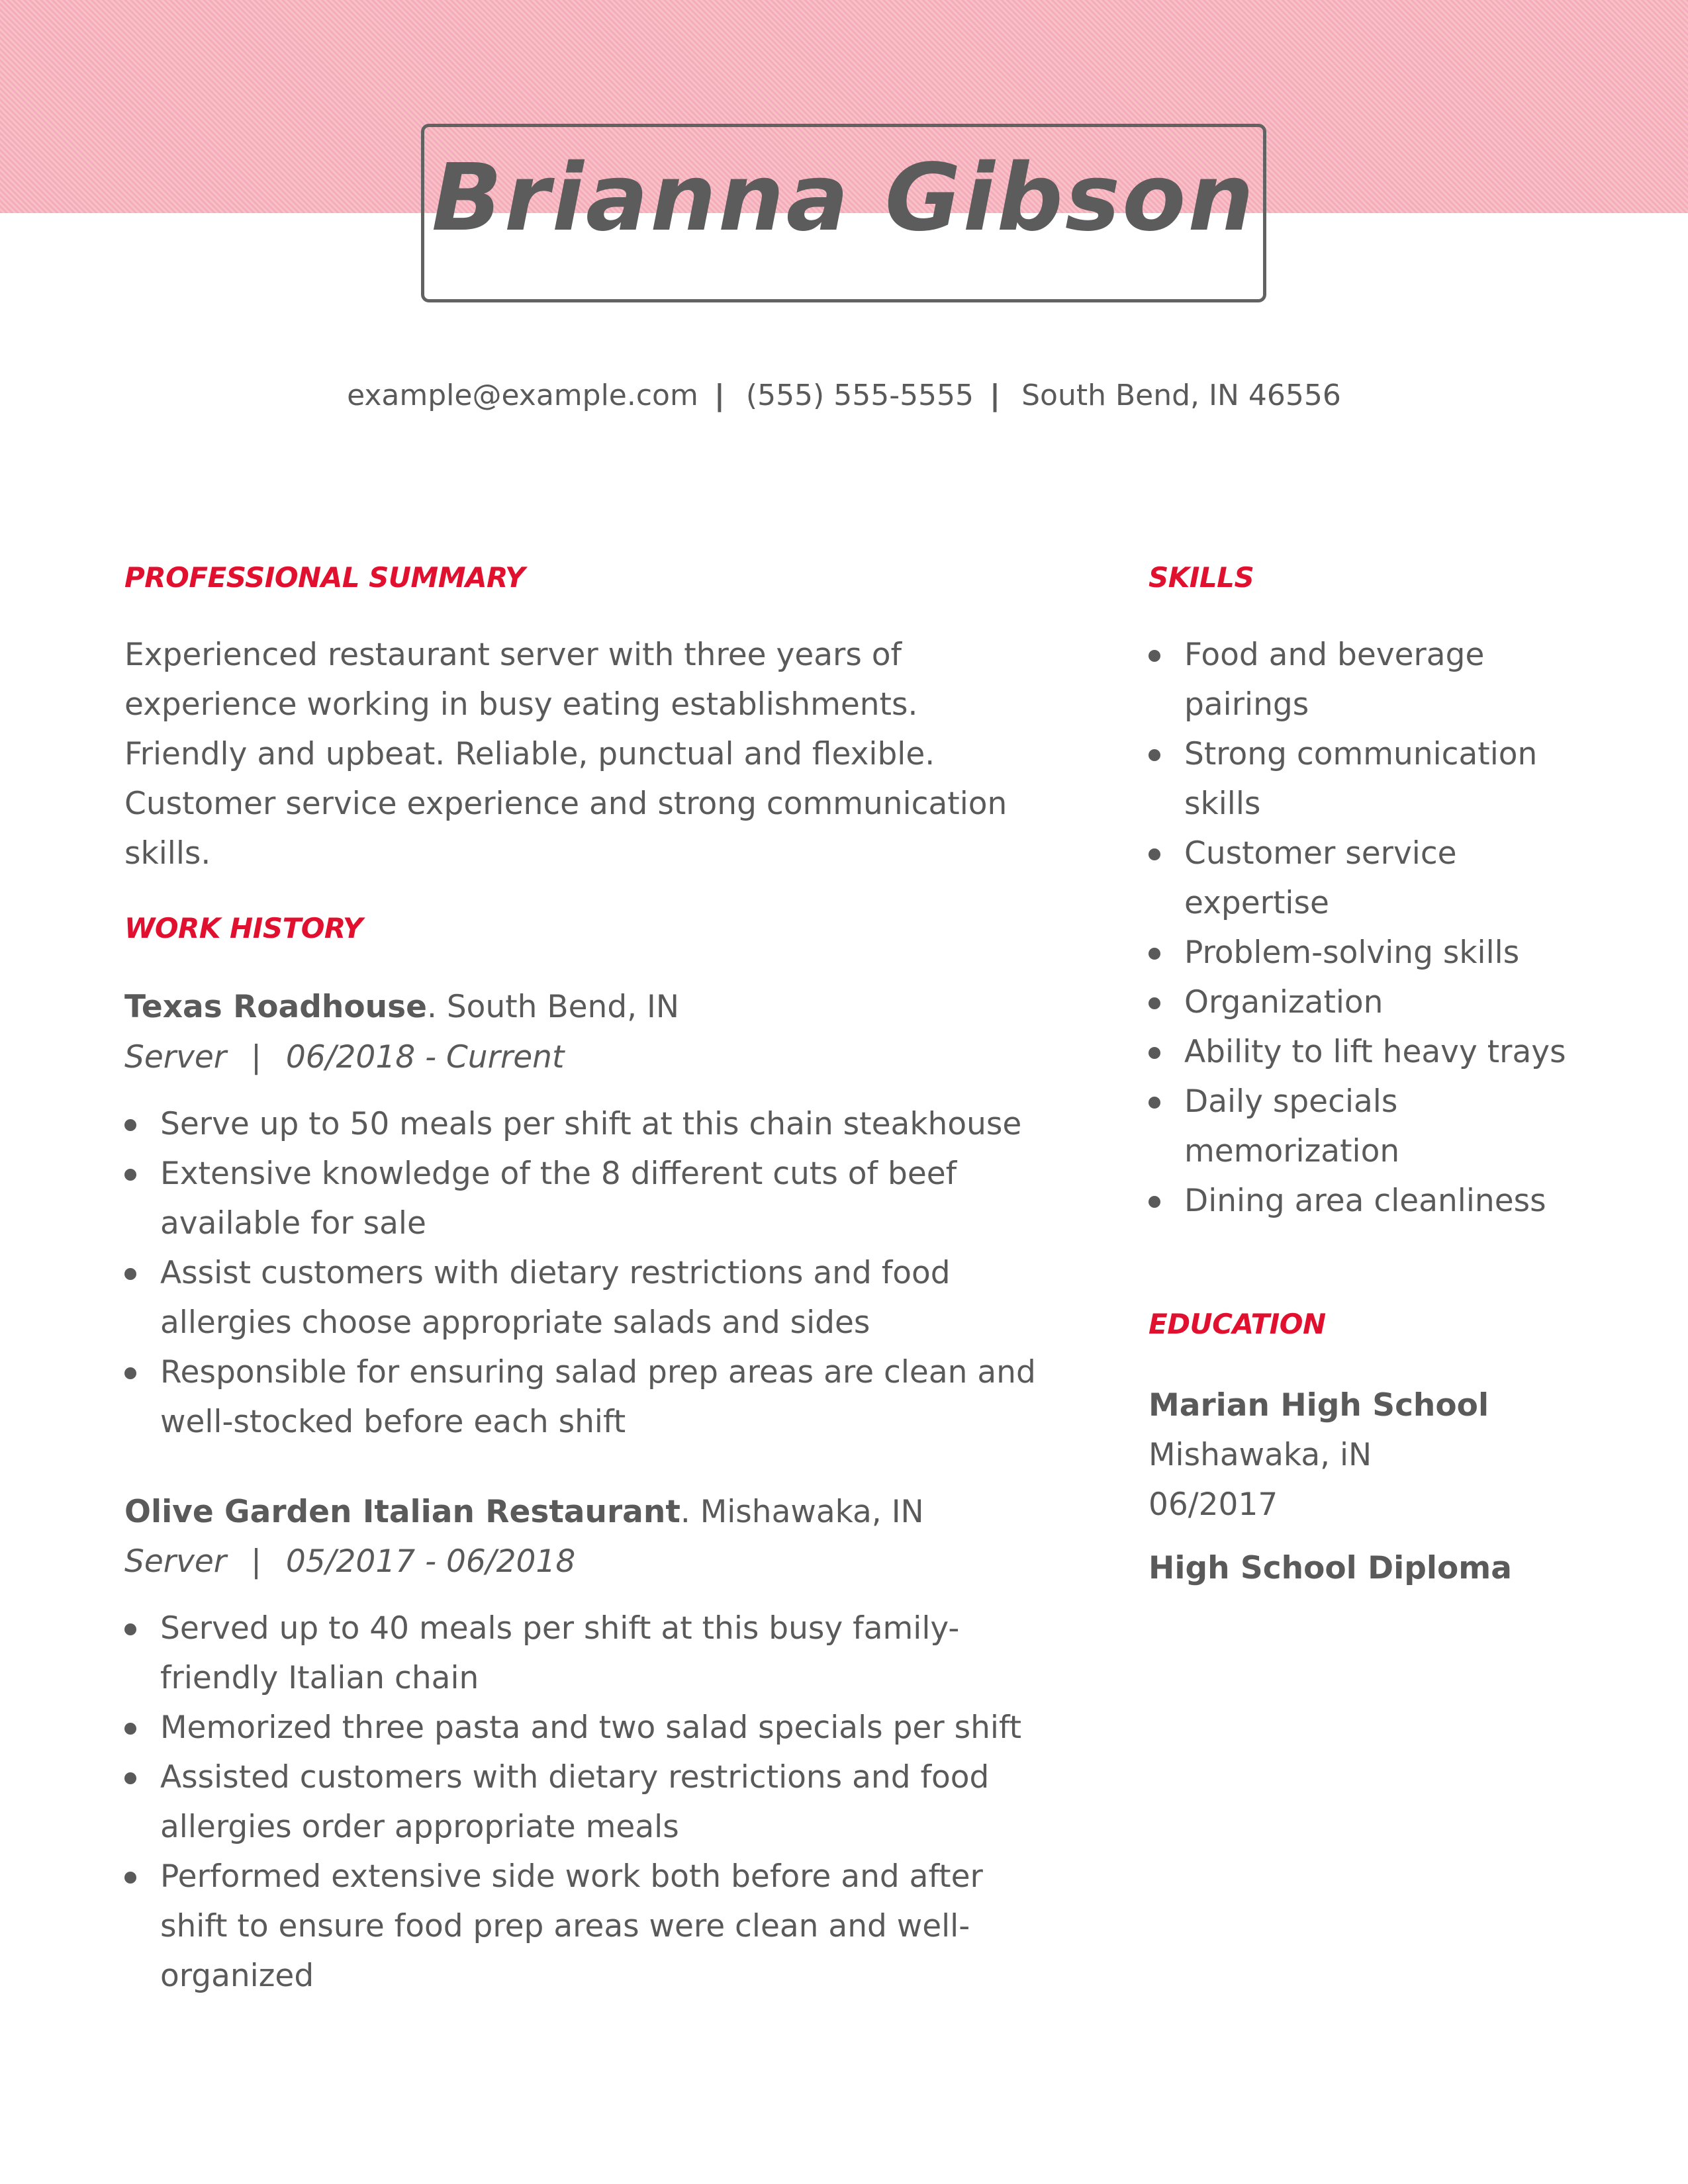 Image resolution: width=1688 pixels, height=2184 pixels. I want to click on list-item: Daily specials memorization, so click(1367, 1126).